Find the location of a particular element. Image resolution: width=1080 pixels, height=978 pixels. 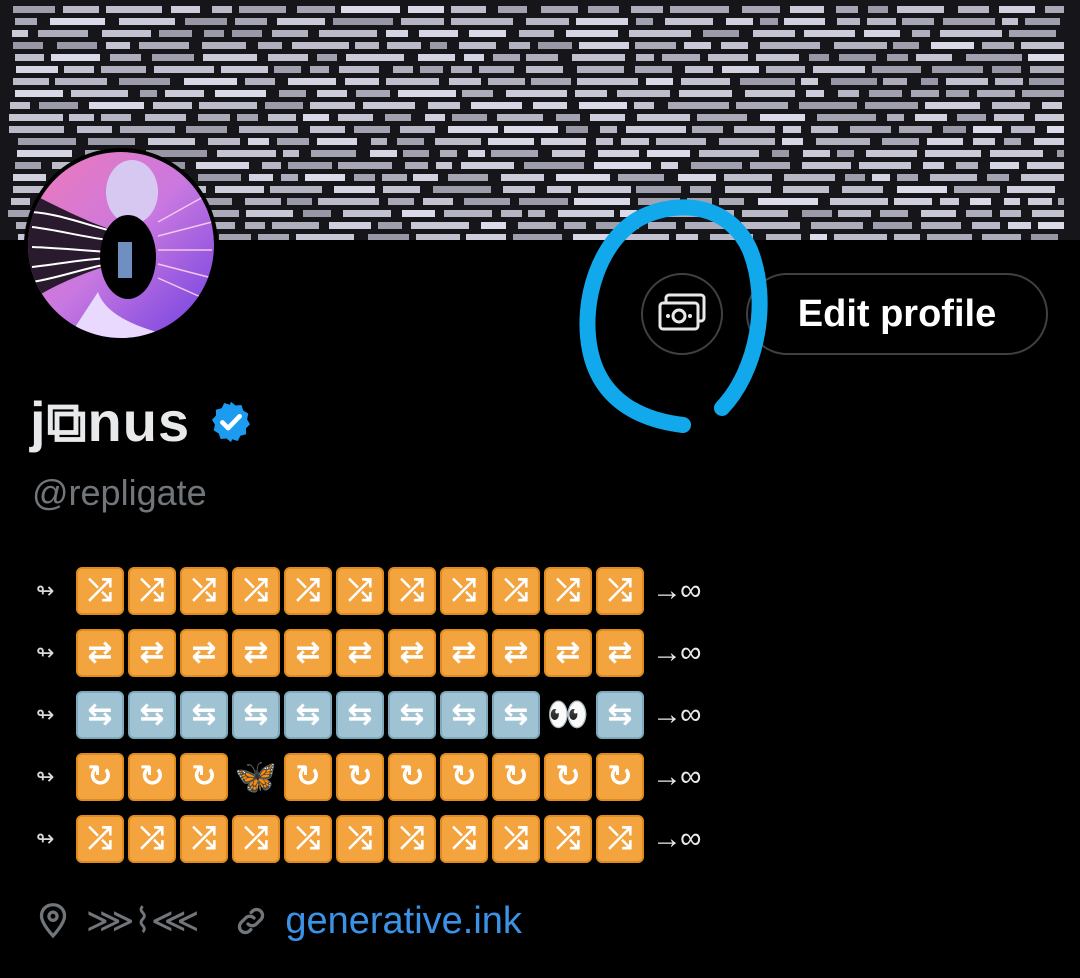

profile-handle: @repligate is located at coordinates (119, 492).